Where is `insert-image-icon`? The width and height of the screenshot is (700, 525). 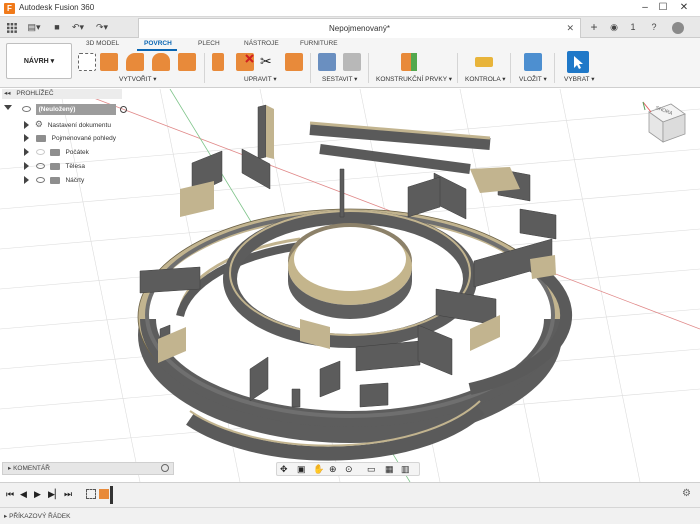 insert-image-icon is located at coordinates (533, 62).